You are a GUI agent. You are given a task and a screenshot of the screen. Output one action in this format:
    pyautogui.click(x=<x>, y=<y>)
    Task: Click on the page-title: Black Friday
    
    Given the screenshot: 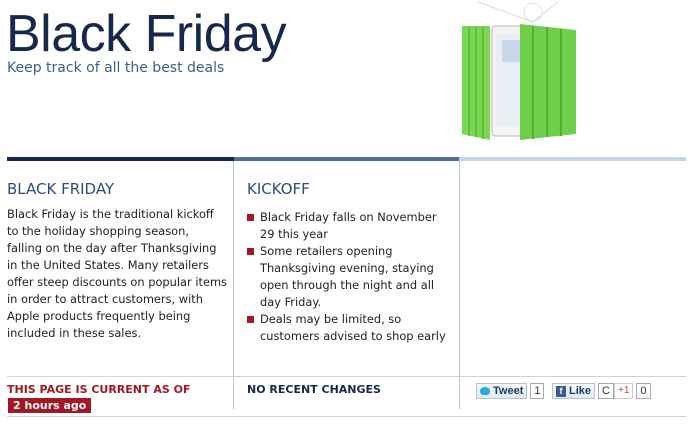 What is the action you would take?
    pyautogui.click(x=146, y=34)
    